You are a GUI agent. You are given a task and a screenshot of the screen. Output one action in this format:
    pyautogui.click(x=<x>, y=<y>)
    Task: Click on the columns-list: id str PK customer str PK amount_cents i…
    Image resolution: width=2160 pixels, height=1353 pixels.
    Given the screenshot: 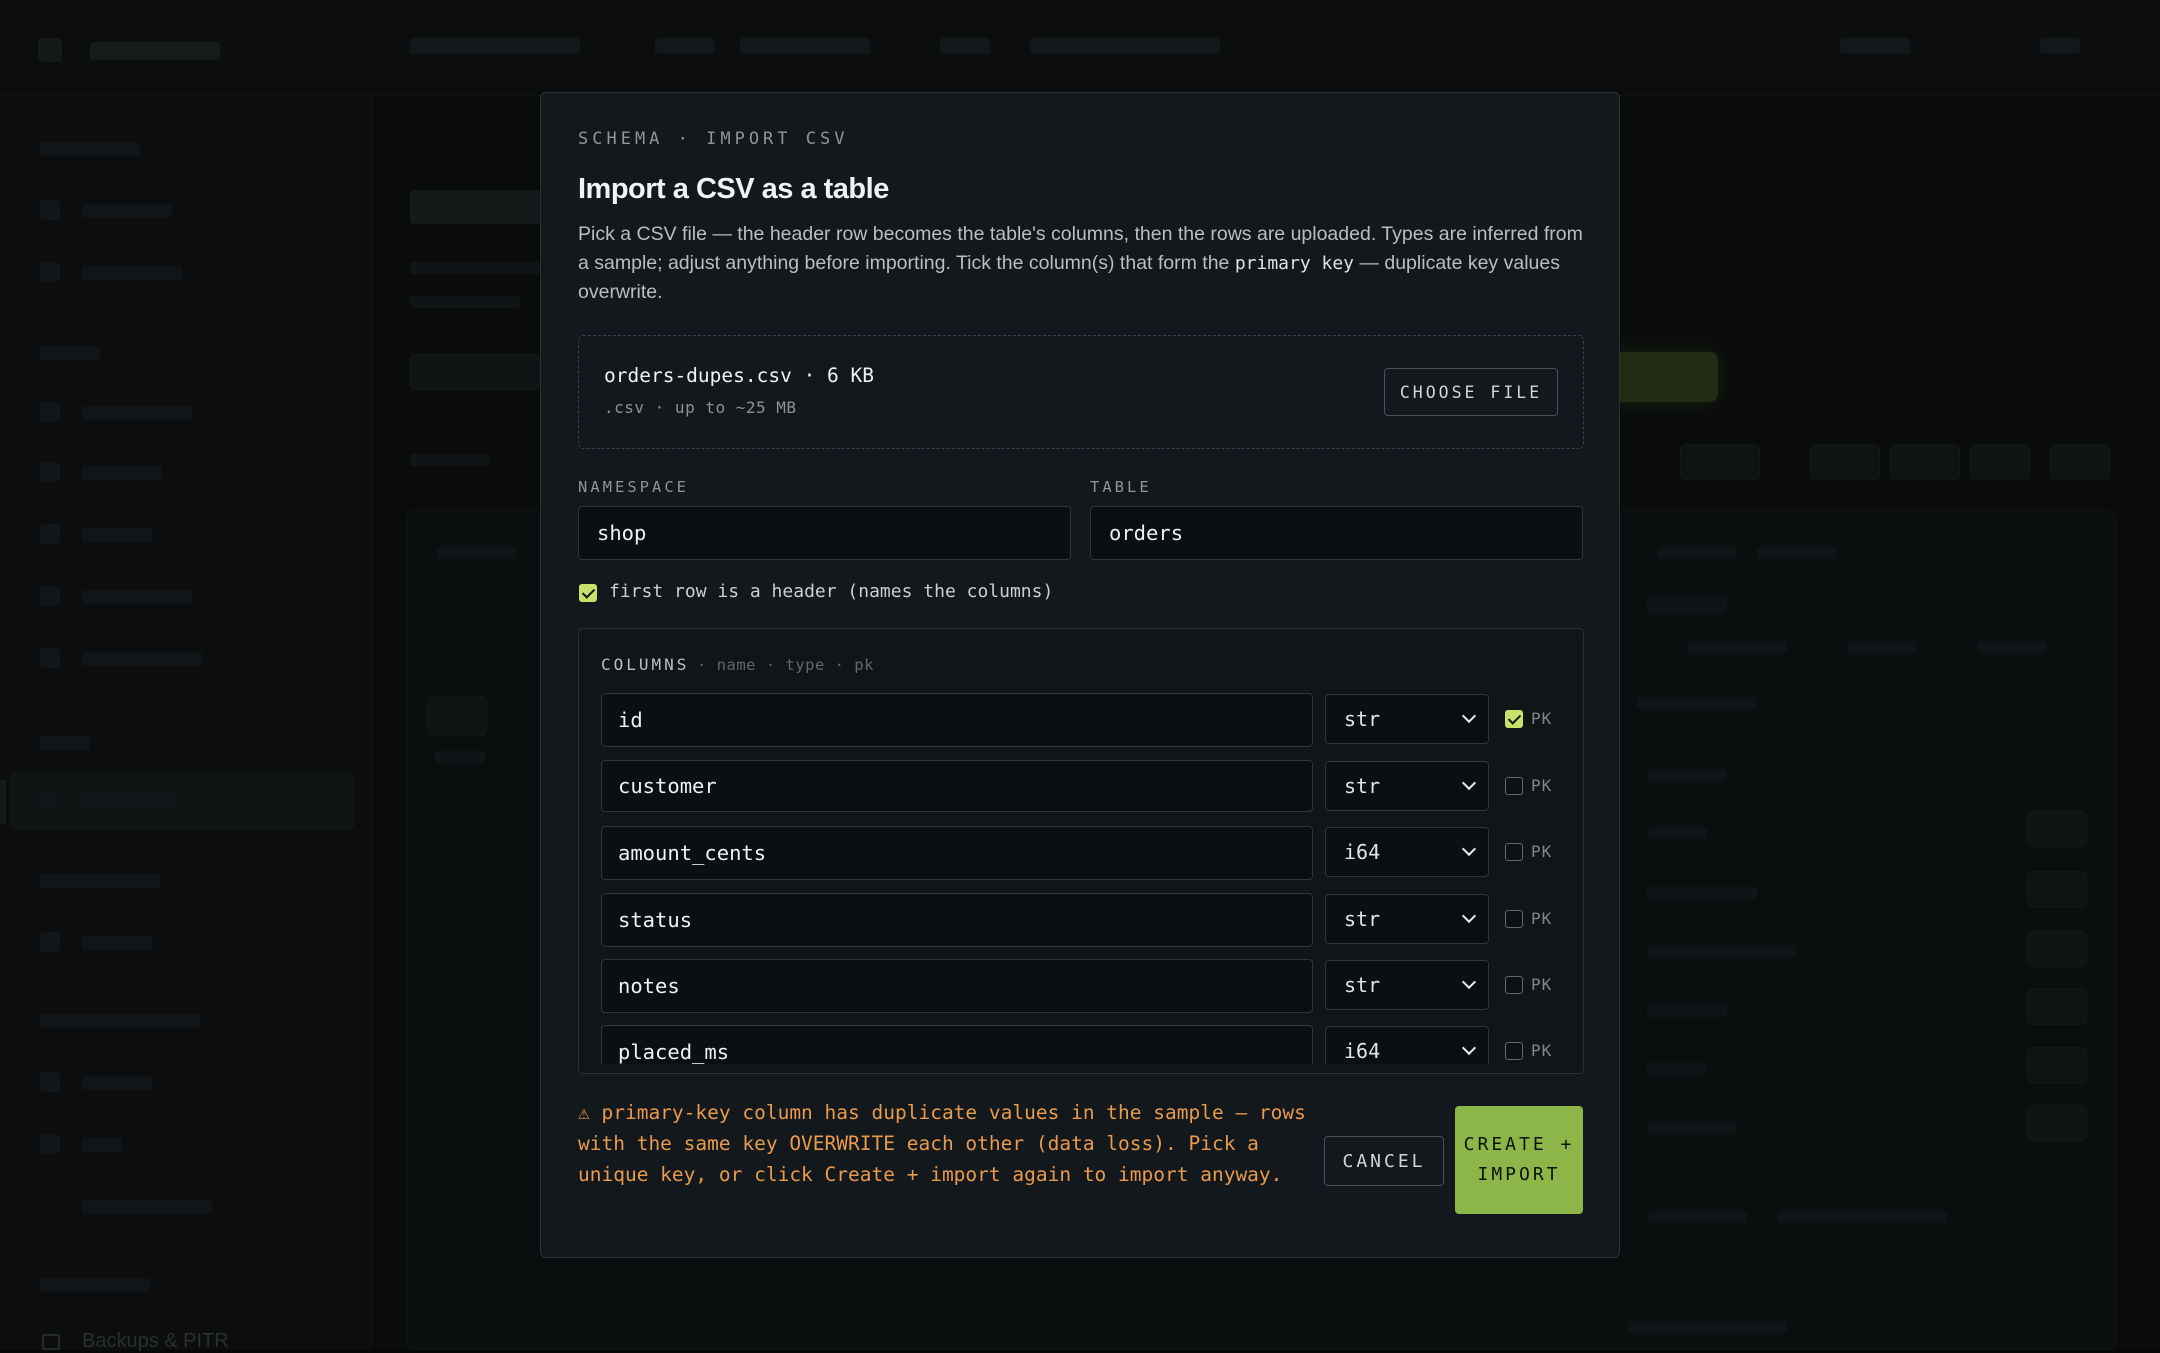 What is the action you would take?
    pyautogui.click(x=1081, y=878)
    